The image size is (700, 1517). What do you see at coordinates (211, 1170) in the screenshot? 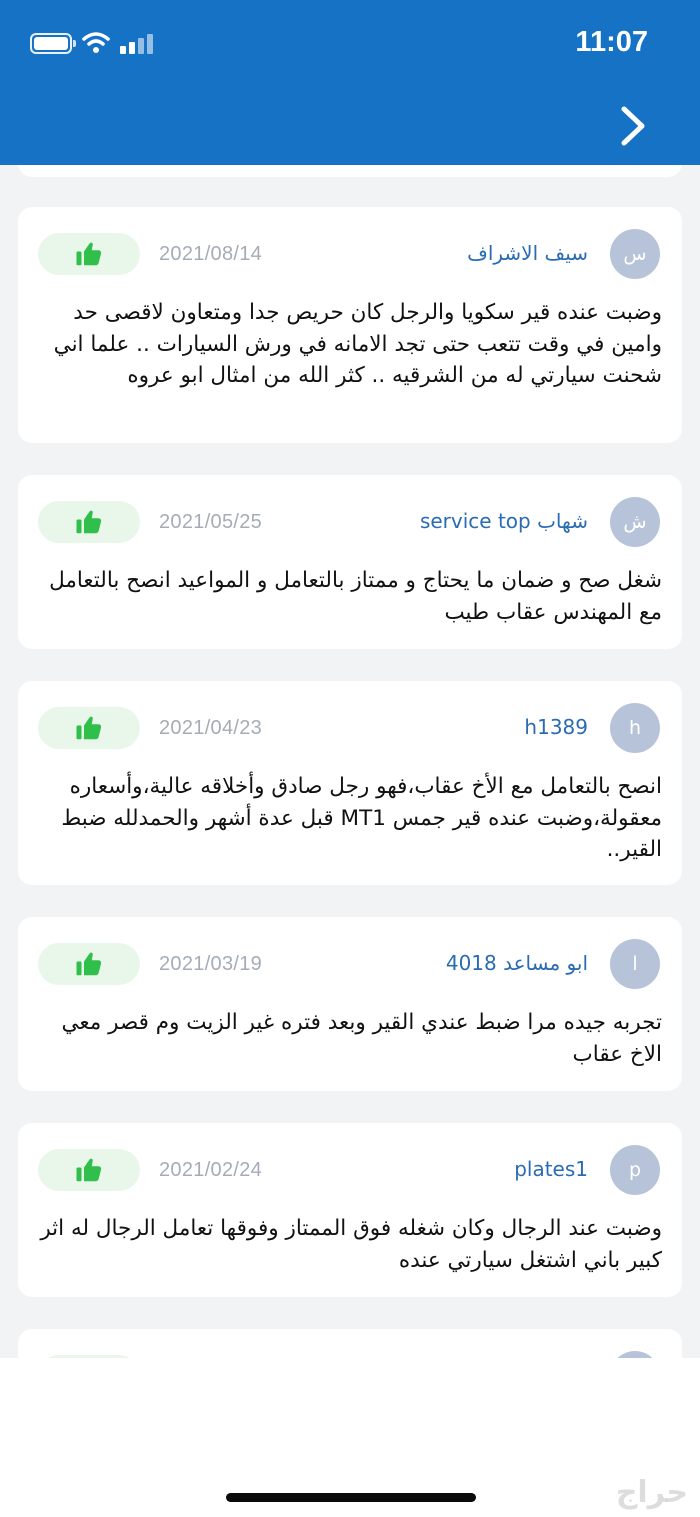
I see `review-date: 2021/02/24` at bounding box center [211, 1170].